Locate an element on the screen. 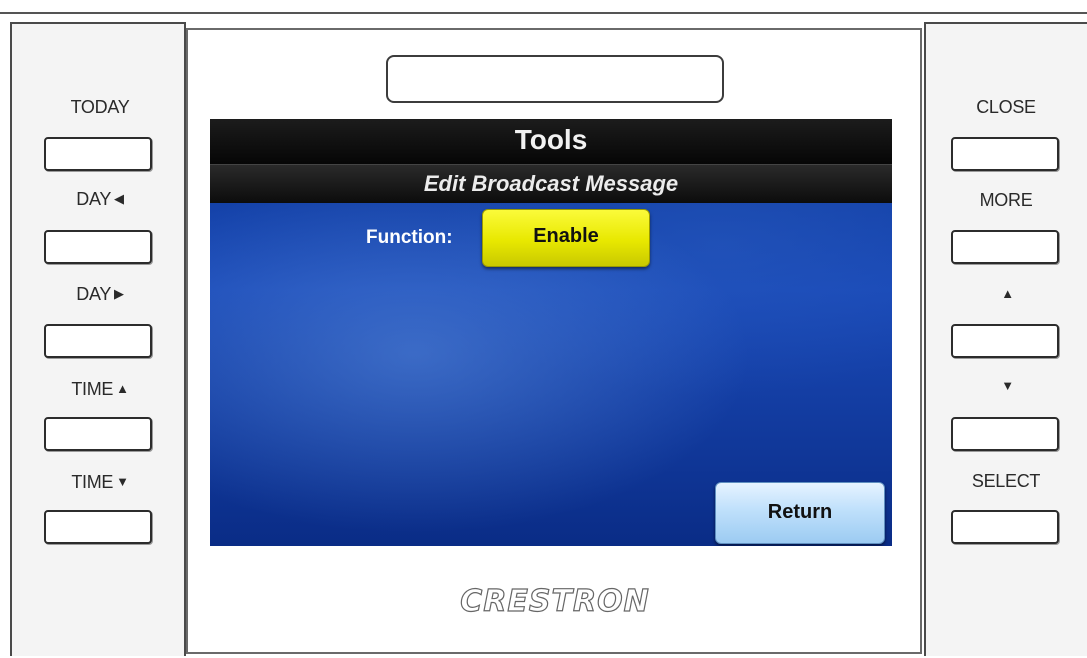  day-back-button is located at coordinates (98, 247).